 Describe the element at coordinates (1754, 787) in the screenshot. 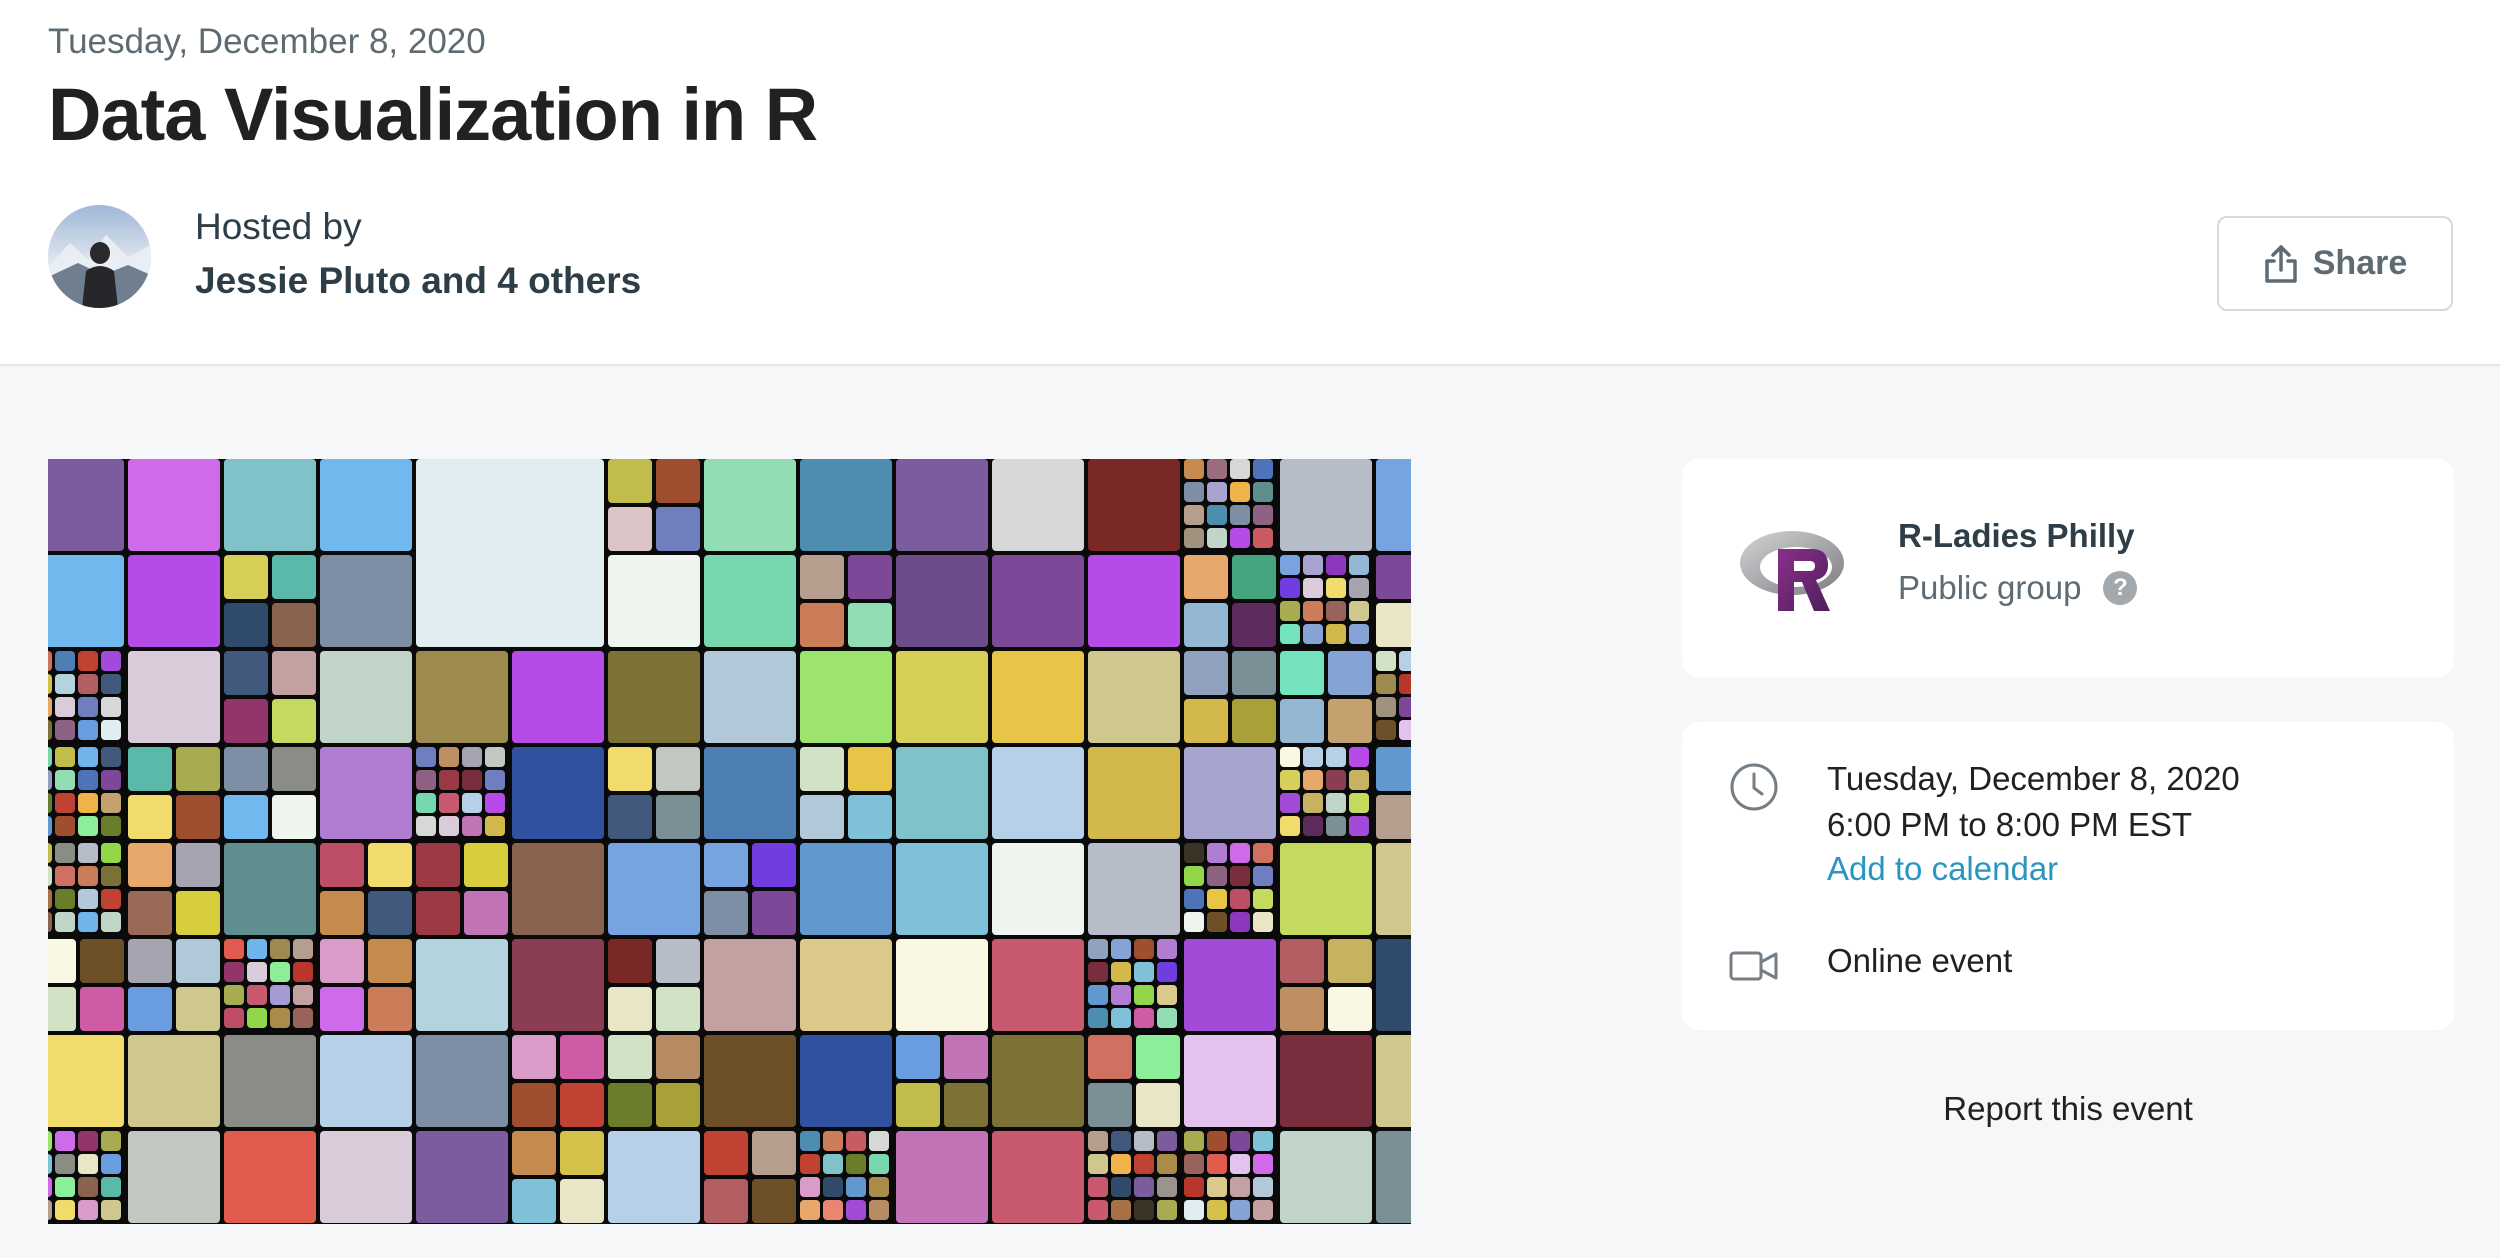

I see `clock-icon` at that location.